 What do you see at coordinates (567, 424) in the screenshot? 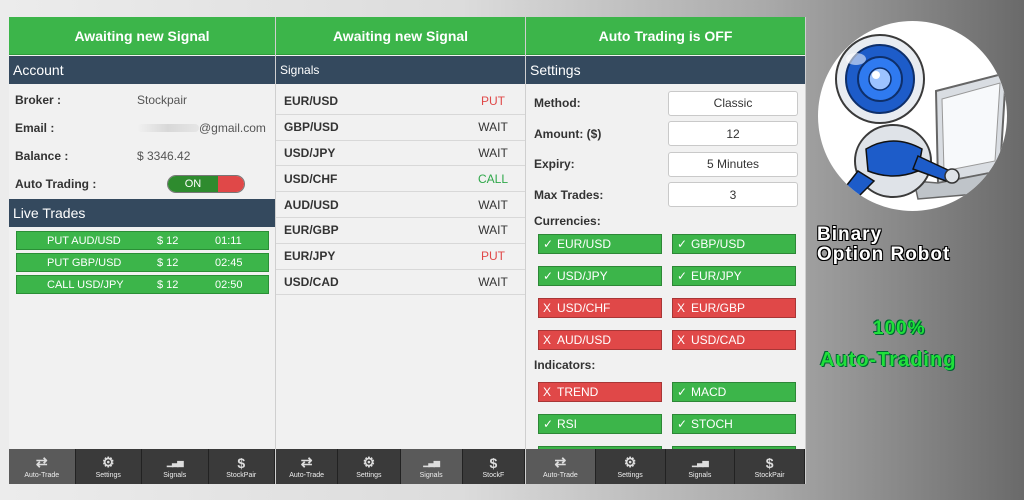
I see `chip-label: RSI` at bounding box center [567, 424].